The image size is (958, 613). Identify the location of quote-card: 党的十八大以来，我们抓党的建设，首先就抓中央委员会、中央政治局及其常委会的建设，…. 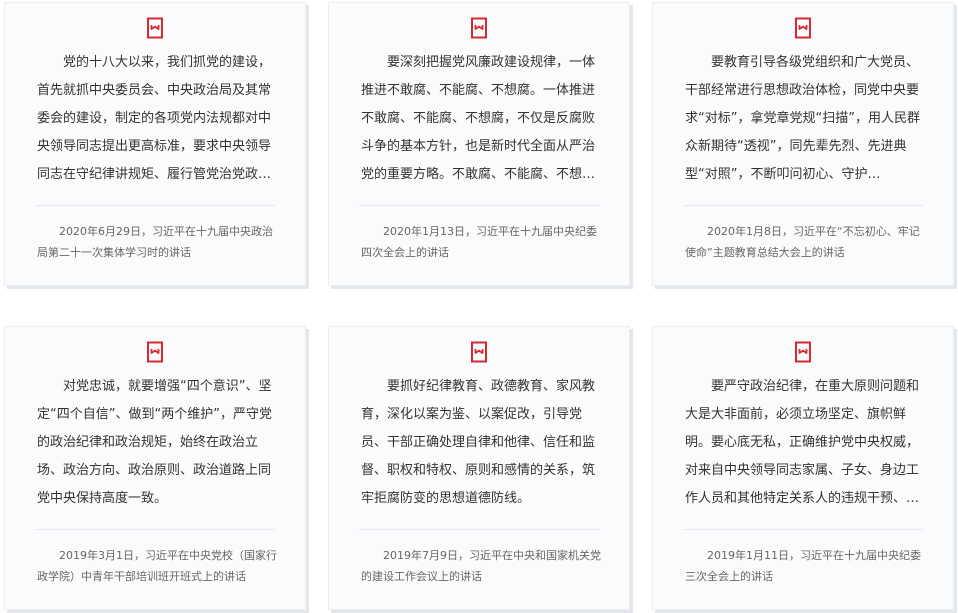
(155, 144).